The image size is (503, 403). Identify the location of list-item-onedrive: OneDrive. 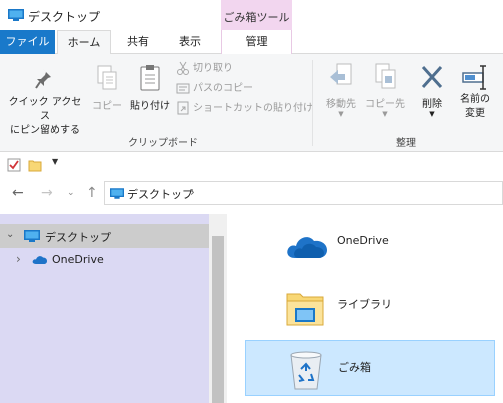
(370, 244).